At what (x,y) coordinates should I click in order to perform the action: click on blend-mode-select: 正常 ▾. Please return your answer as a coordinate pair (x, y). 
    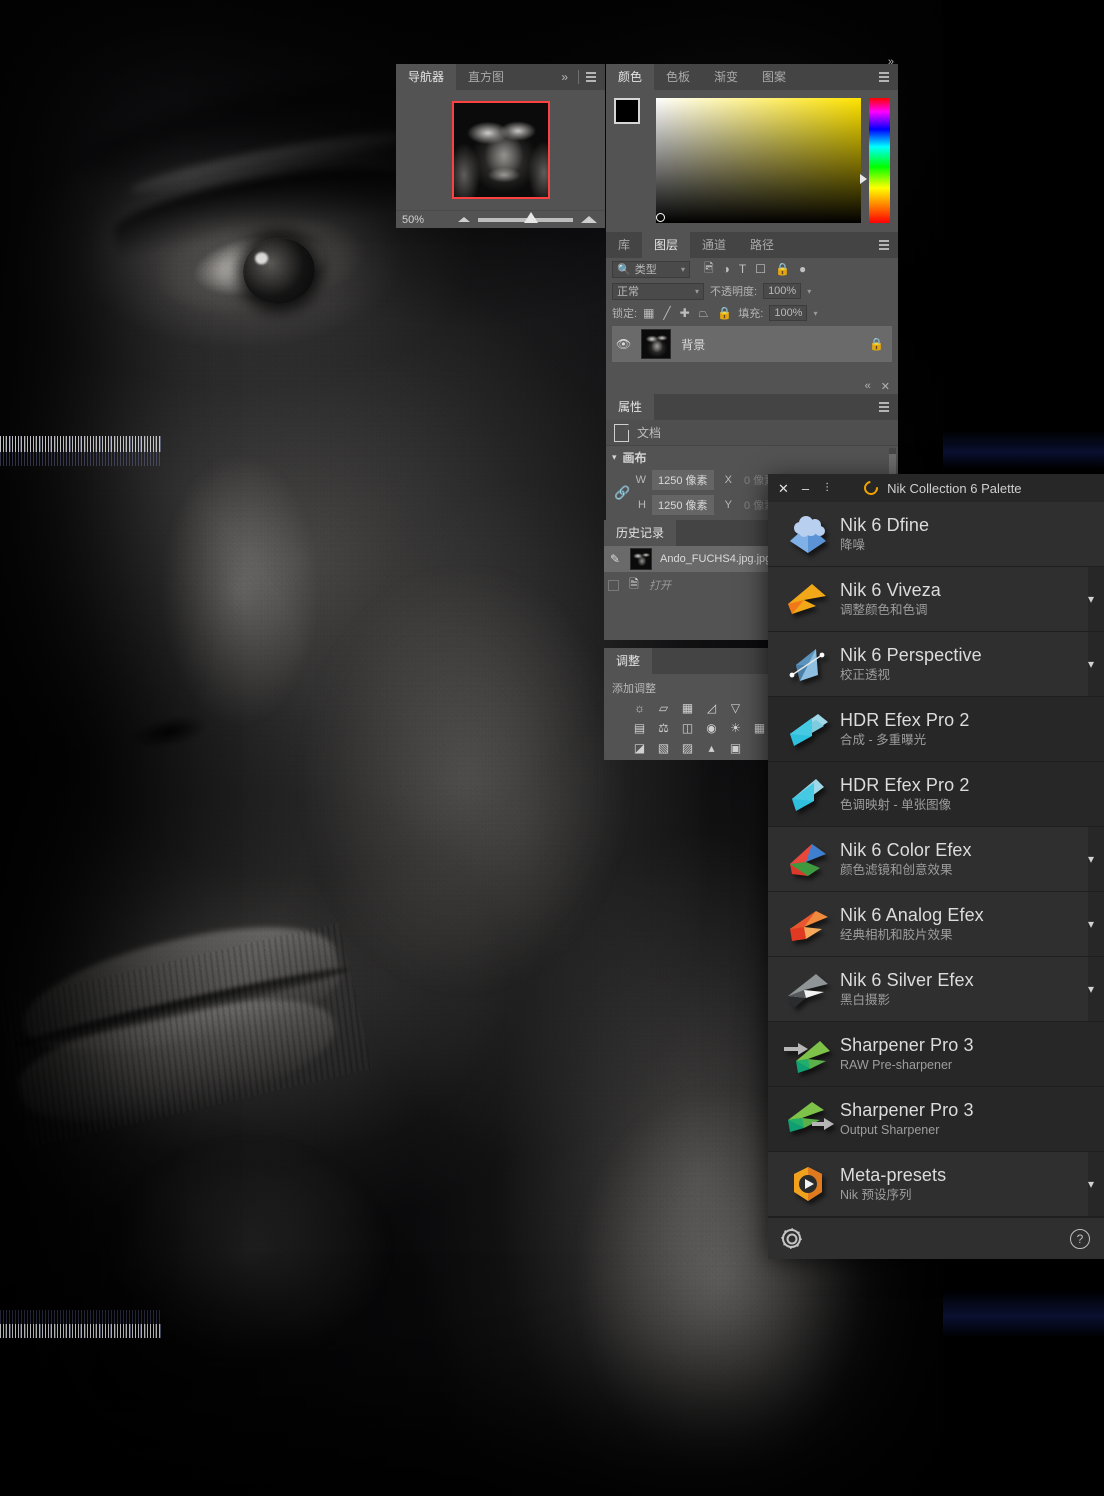
    Looking at the image, I should click on (658, 291).